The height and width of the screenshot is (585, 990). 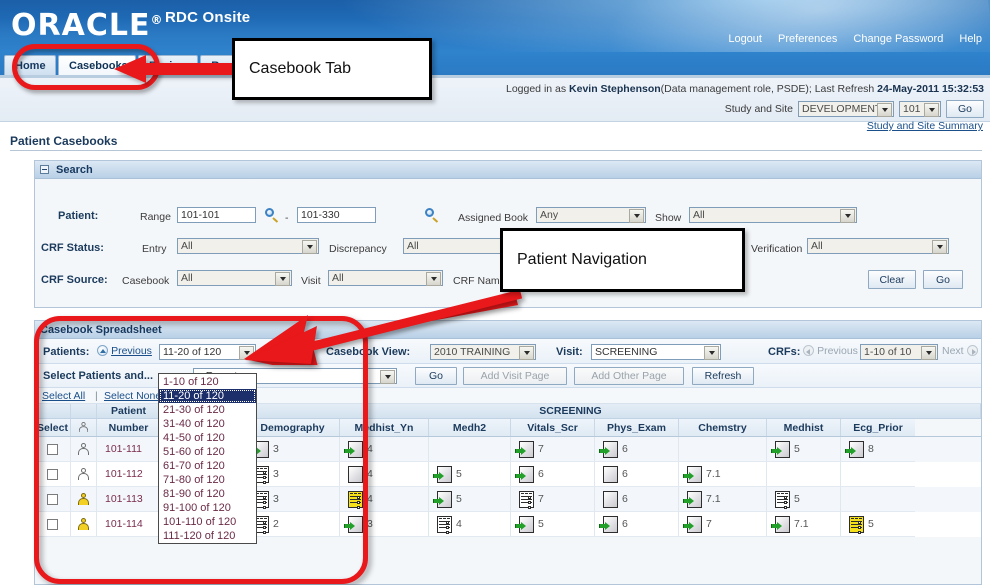 I want to click on entry-status-select: All, so click(x=248, y=246).